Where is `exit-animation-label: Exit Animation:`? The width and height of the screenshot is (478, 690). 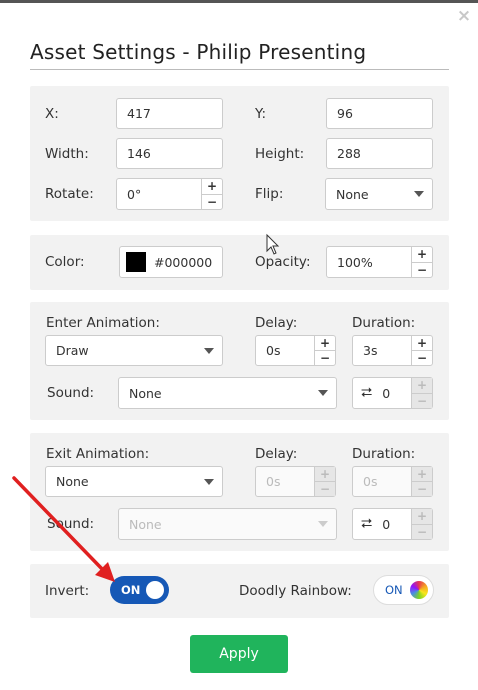
exit-animation-label: Exit Animation: is located at coordinates (98, 454).